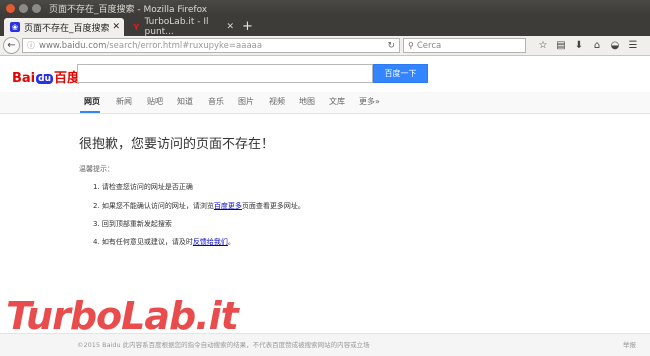 The height and width of the screenshot is (356, 650). I want to click on suggestion-item: 1. 请检查您访问的网址是否正确, so click(143, 187).